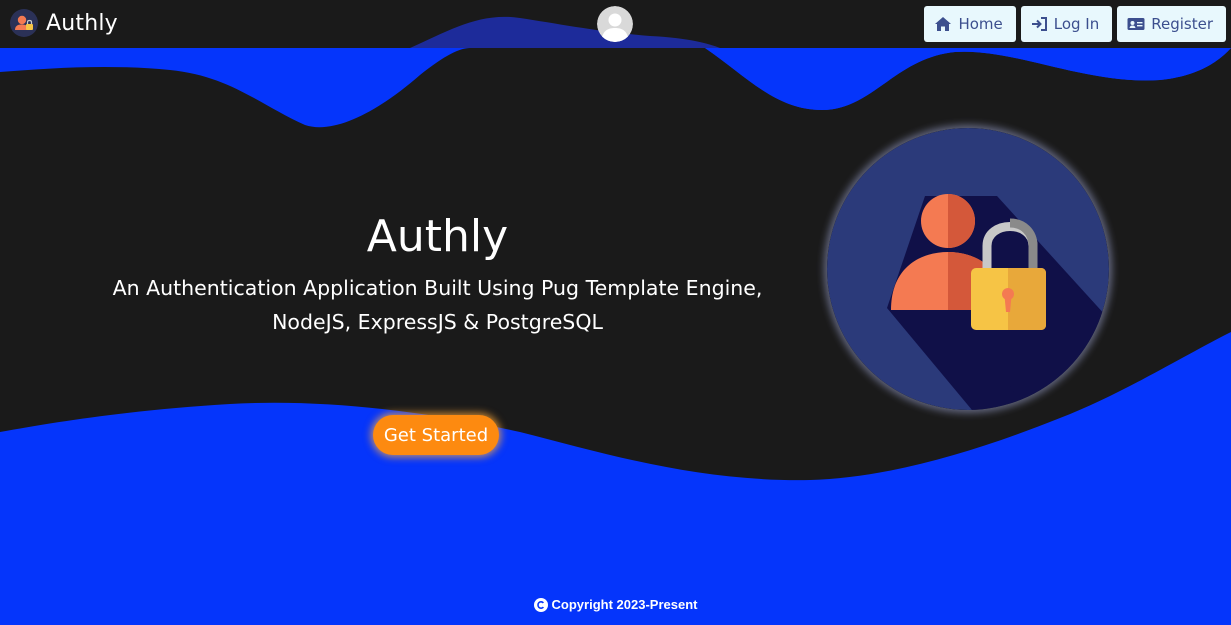 The image size is (1231, 625). I want to click on login-button: Log In, so click(1066, 24).